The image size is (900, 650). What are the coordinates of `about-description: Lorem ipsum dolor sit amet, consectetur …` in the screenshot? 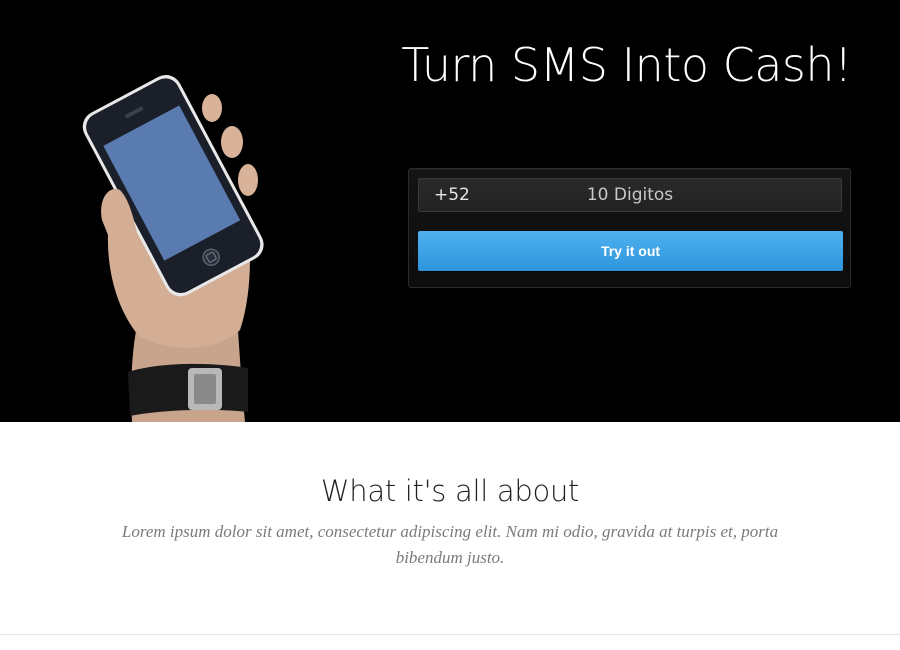 It's located at (450, 544).